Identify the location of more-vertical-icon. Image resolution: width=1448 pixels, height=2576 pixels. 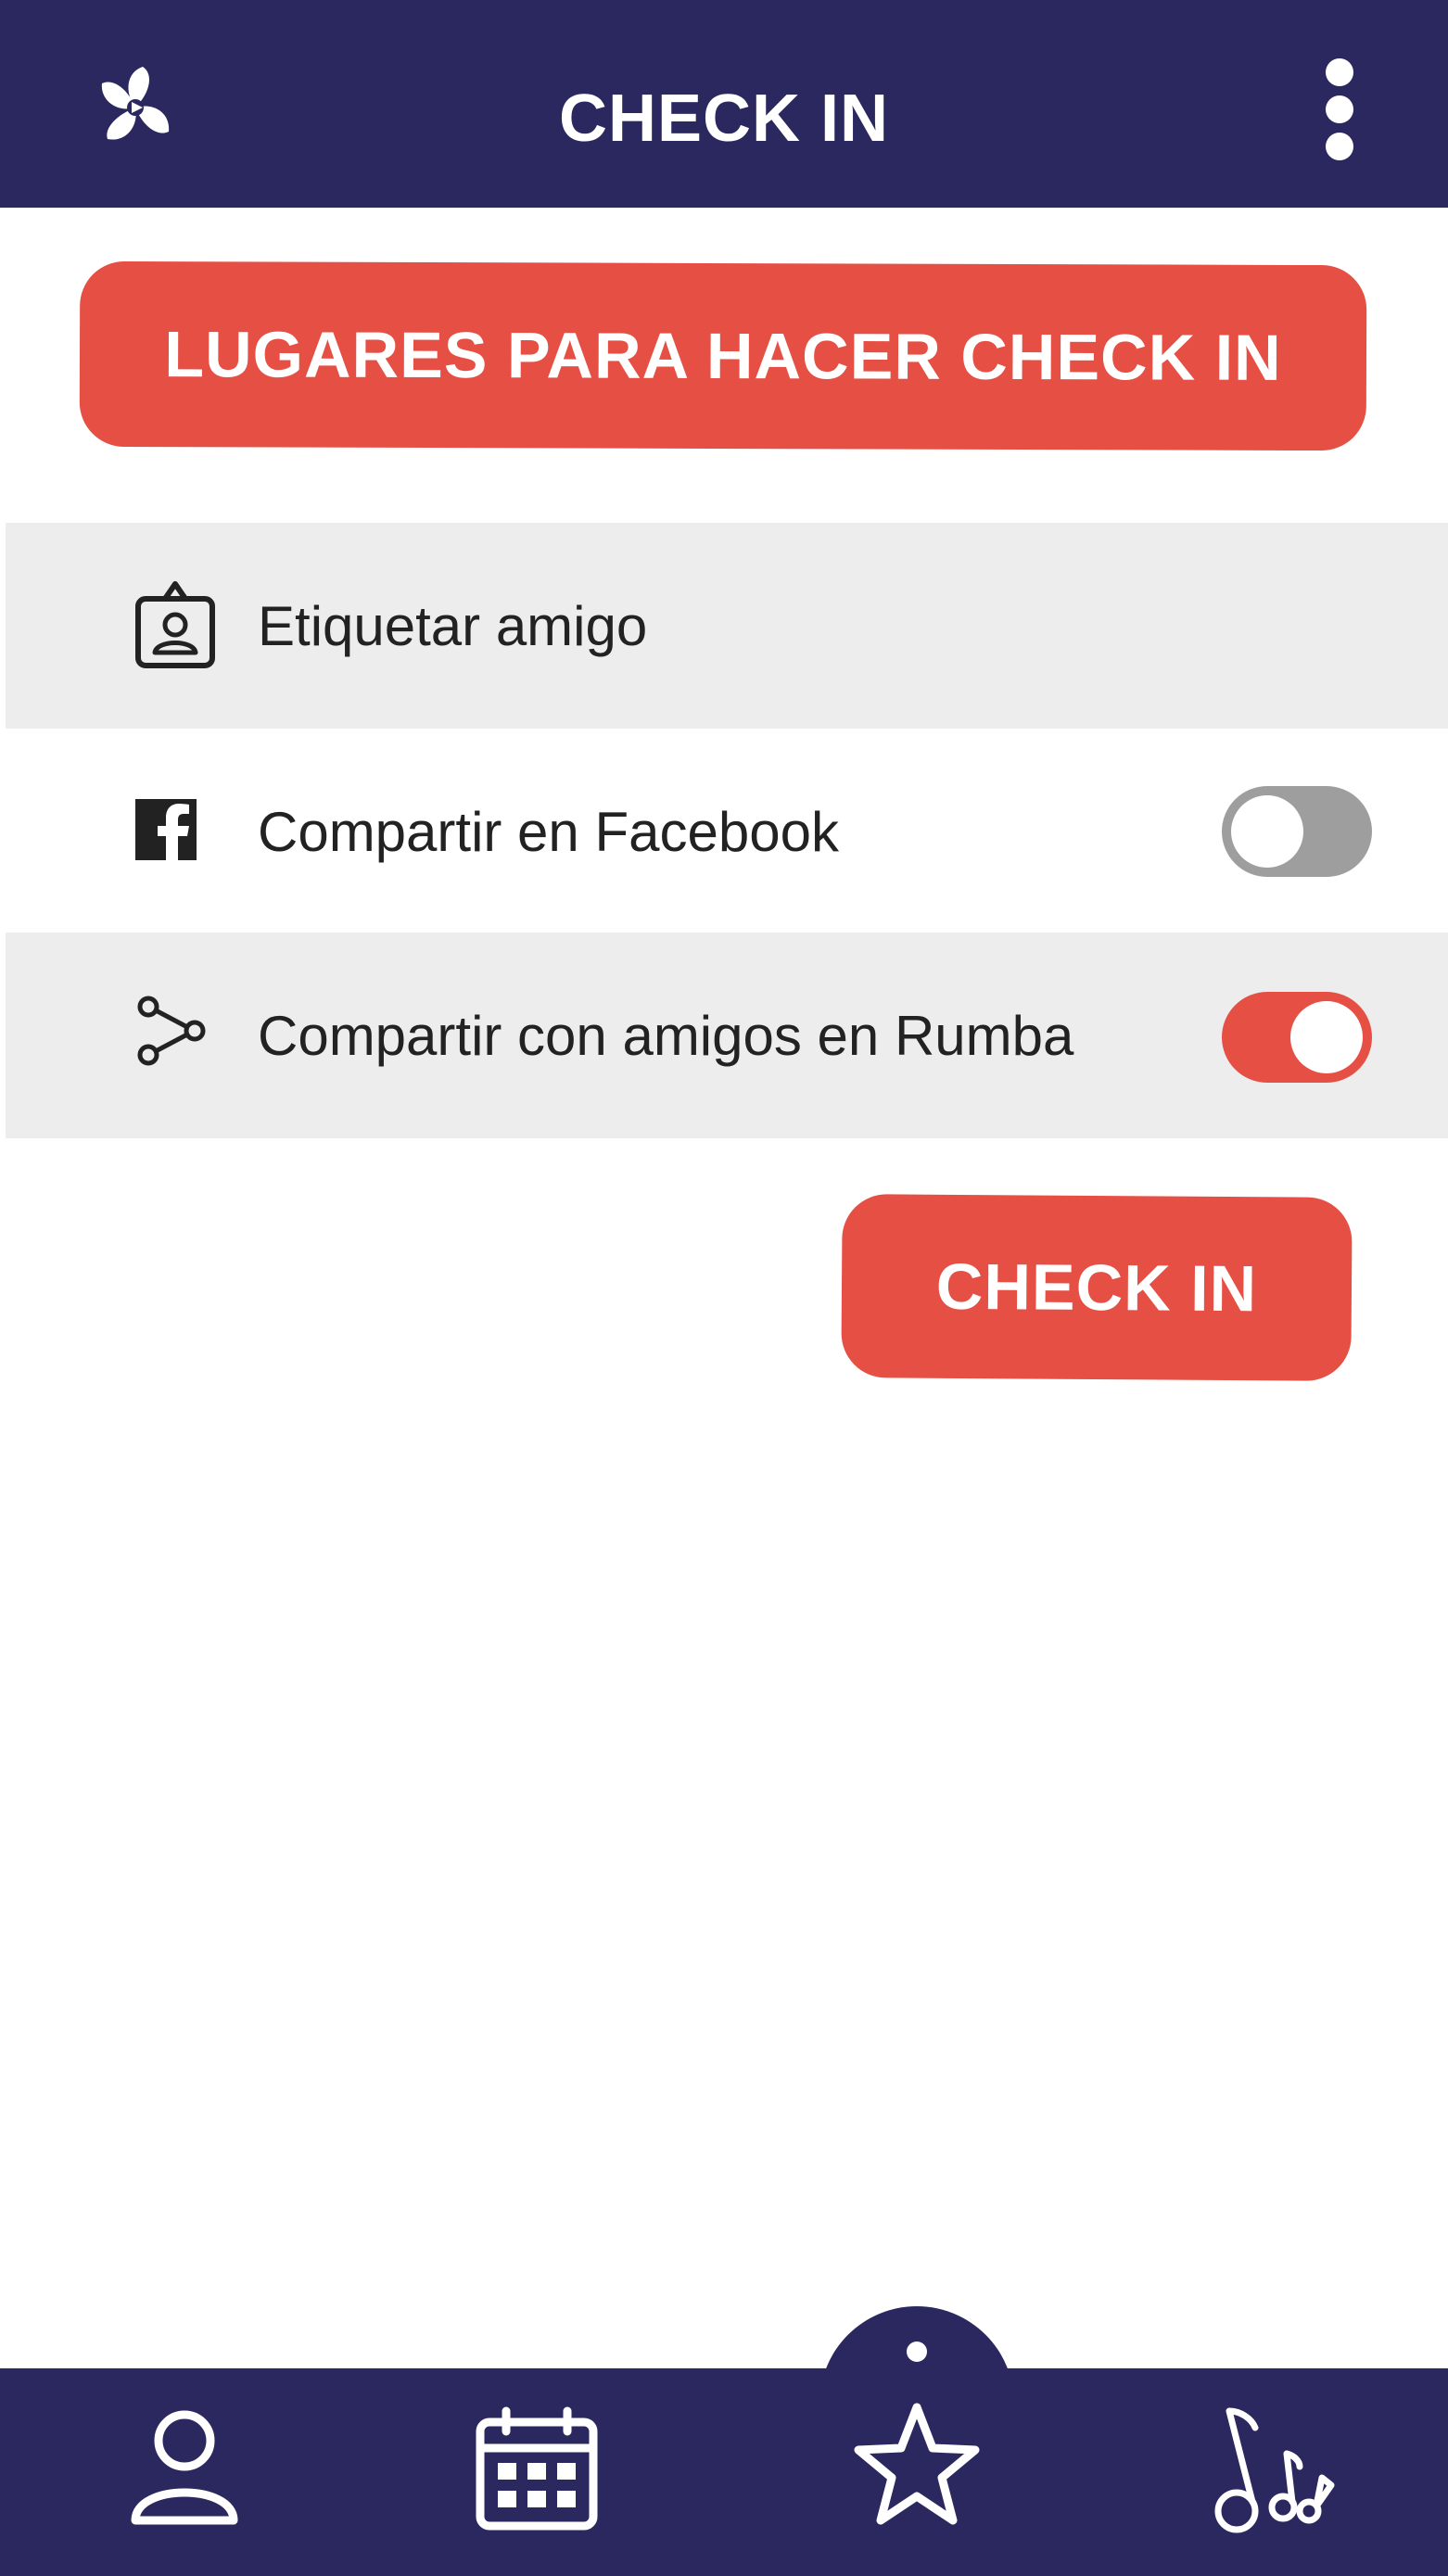
(1340, 109).